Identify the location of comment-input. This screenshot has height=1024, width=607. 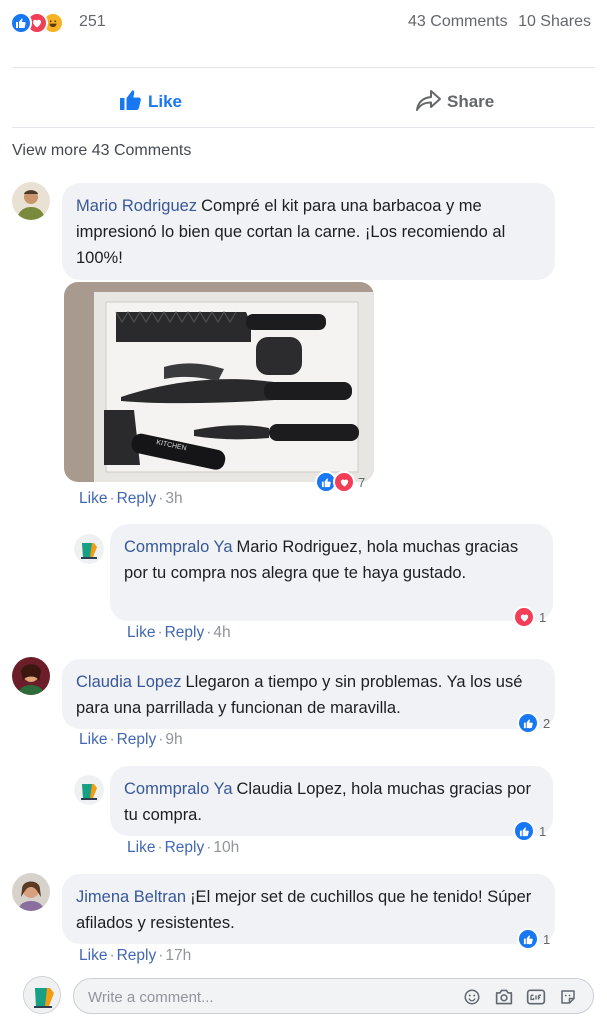
(268, 997).